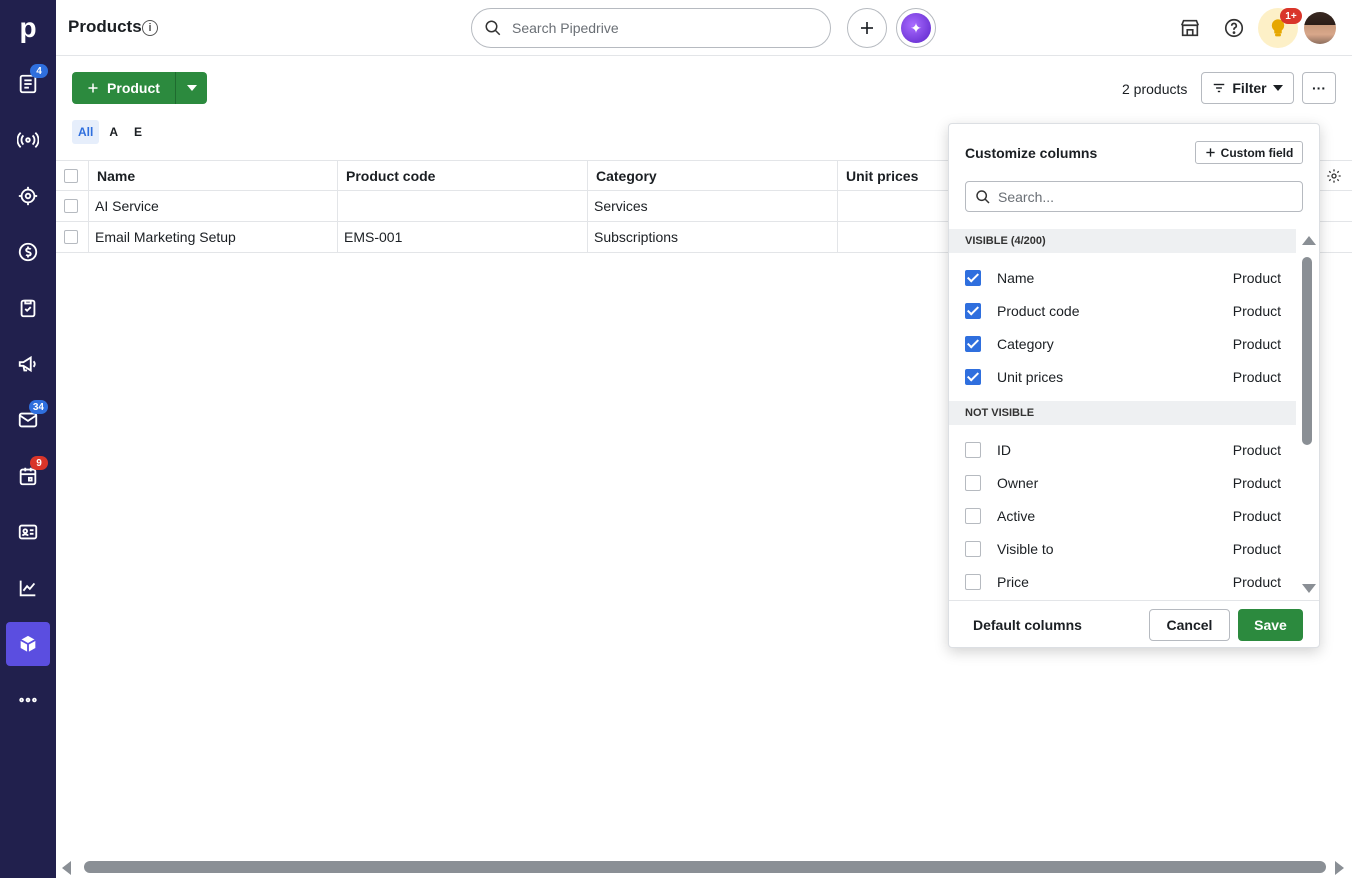  I want to click on scroll-down-arrow-icon, so click(1309, 588).